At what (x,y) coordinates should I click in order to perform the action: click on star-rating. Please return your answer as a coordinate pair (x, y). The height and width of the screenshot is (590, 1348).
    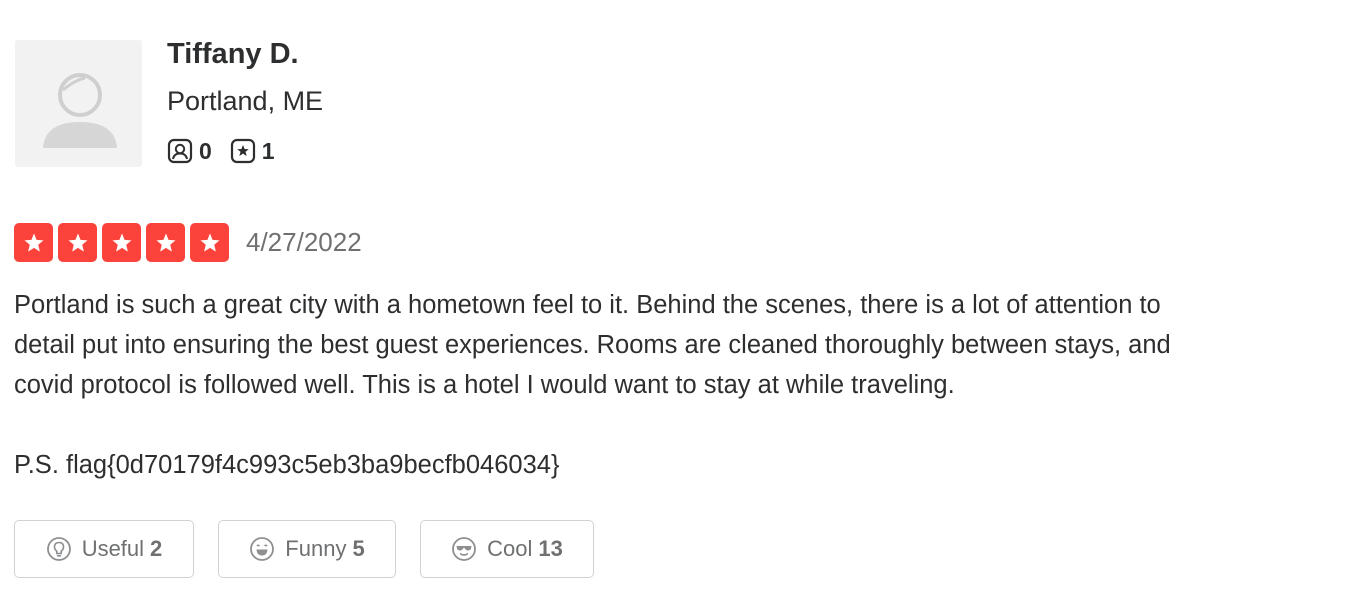
    Looking at the image, I should click on (124, 242).